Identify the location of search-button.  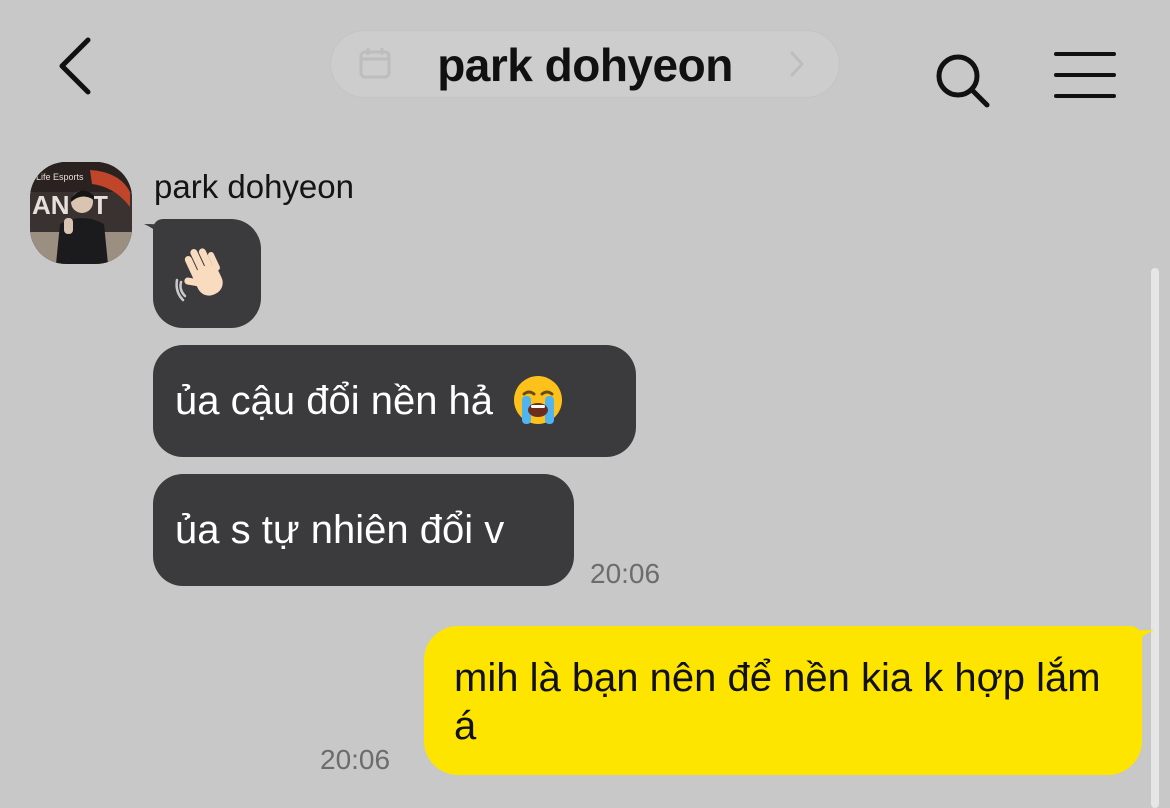
(962, 80).